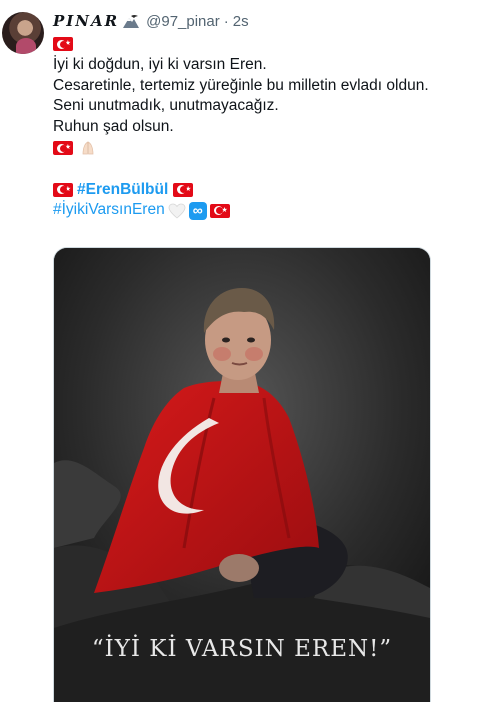 The height and width of the screenshot is (702, 501). I want to click on infinity-icon: ∞, so click(197, 210).